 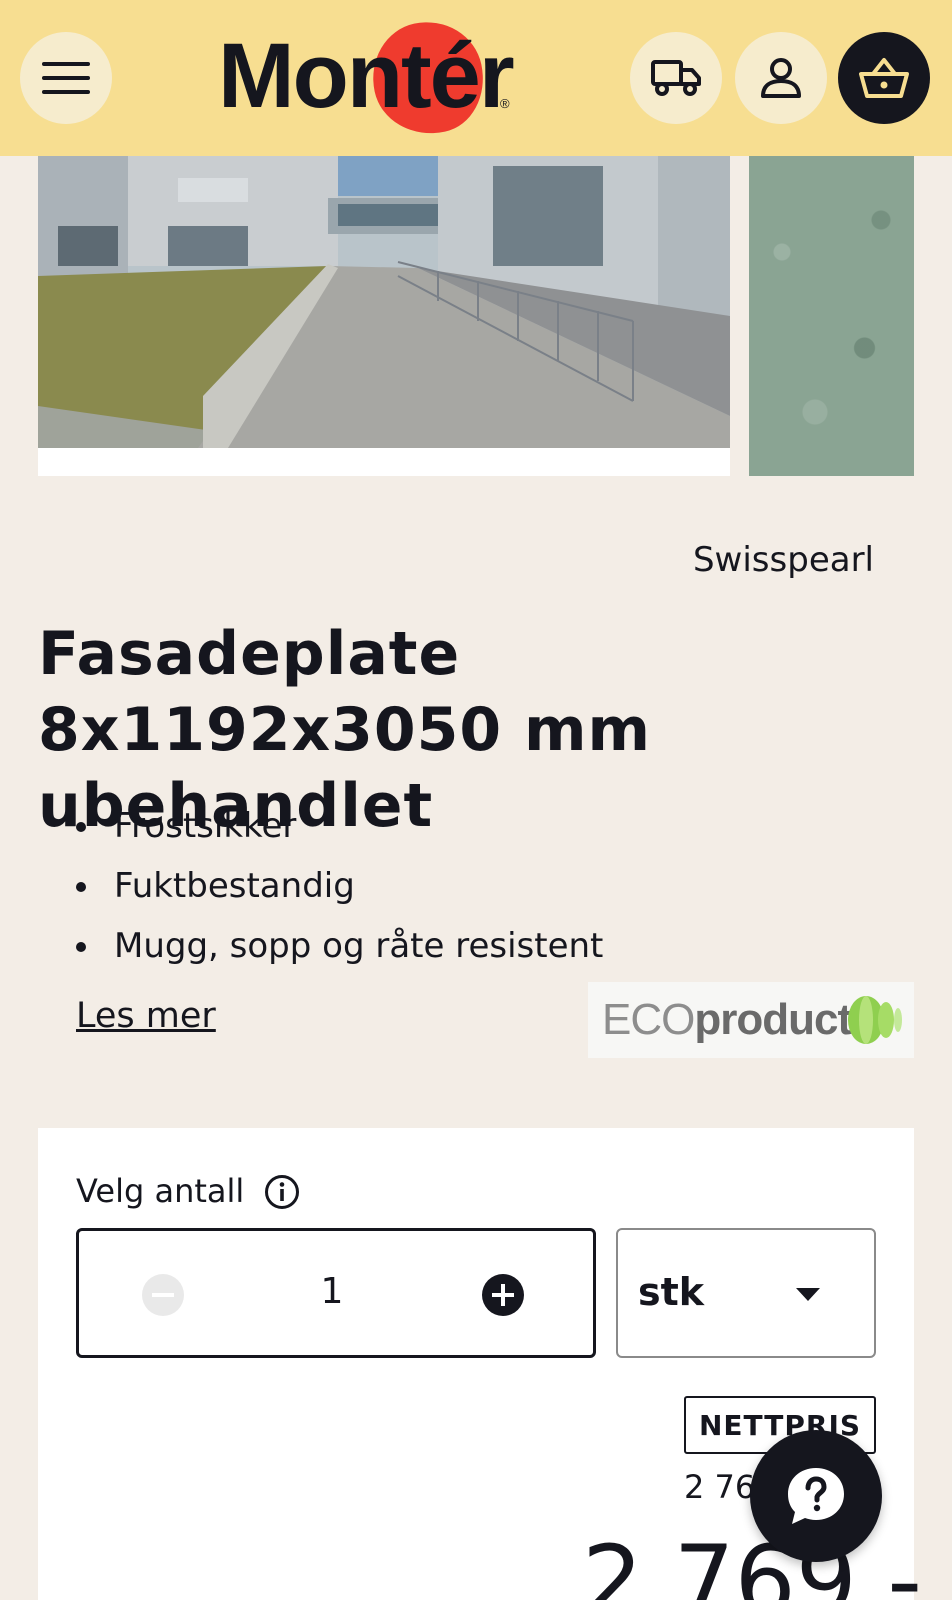 What do you see at coordinates (648, 1019) in the screenshot?
I see `eco-badge-prefix: ECO` at bounding box center [648, 1019].